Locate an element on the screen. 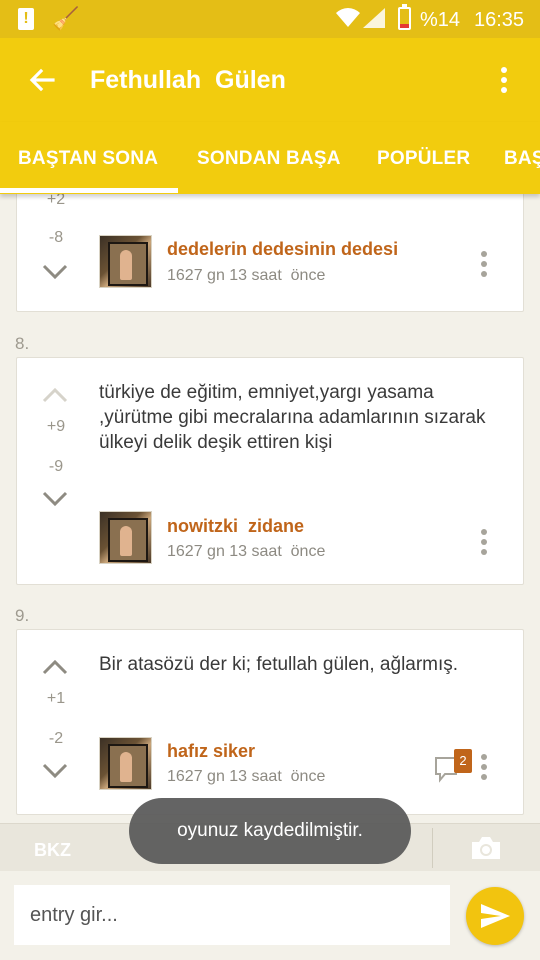  send-icon is located at coordinates (495, 916).